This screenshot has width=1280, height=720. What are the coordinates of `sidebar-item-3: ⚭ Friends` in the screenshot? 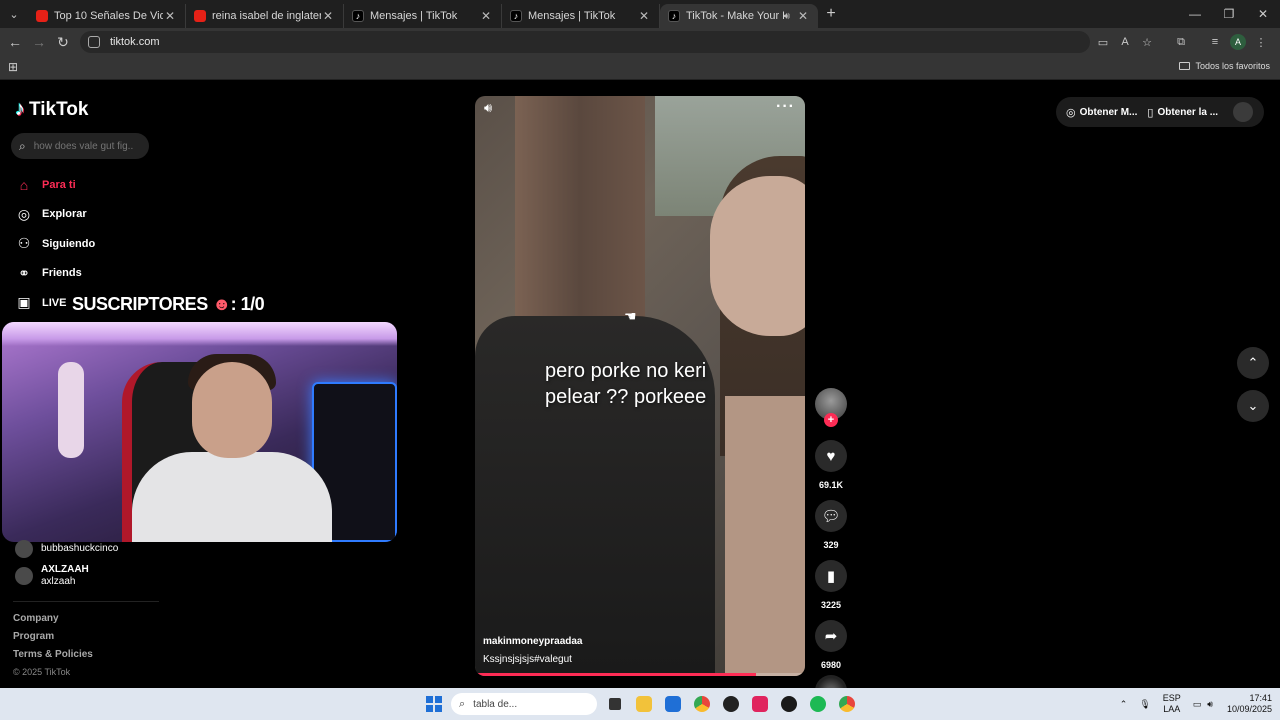 It's located at (54, 274).